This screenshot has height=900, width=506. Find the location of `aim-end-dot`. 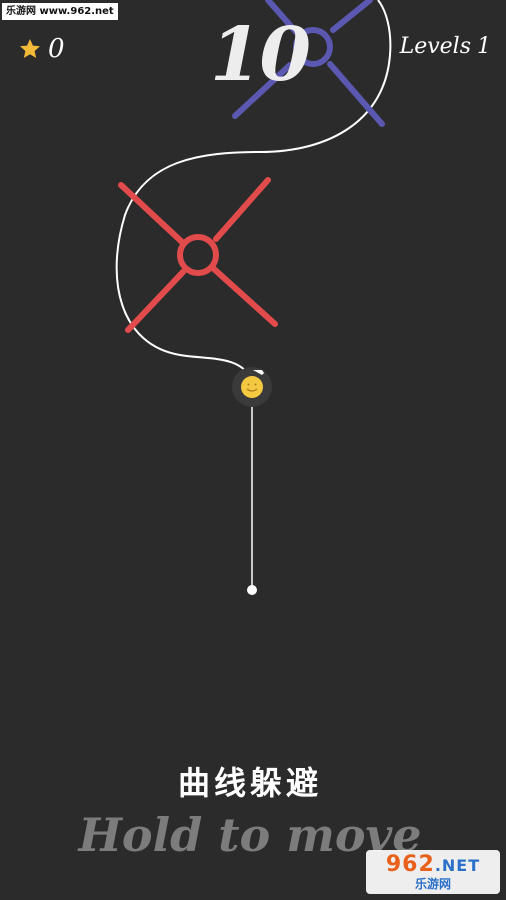

aim-end-dot is located at coordinates (252, 590).